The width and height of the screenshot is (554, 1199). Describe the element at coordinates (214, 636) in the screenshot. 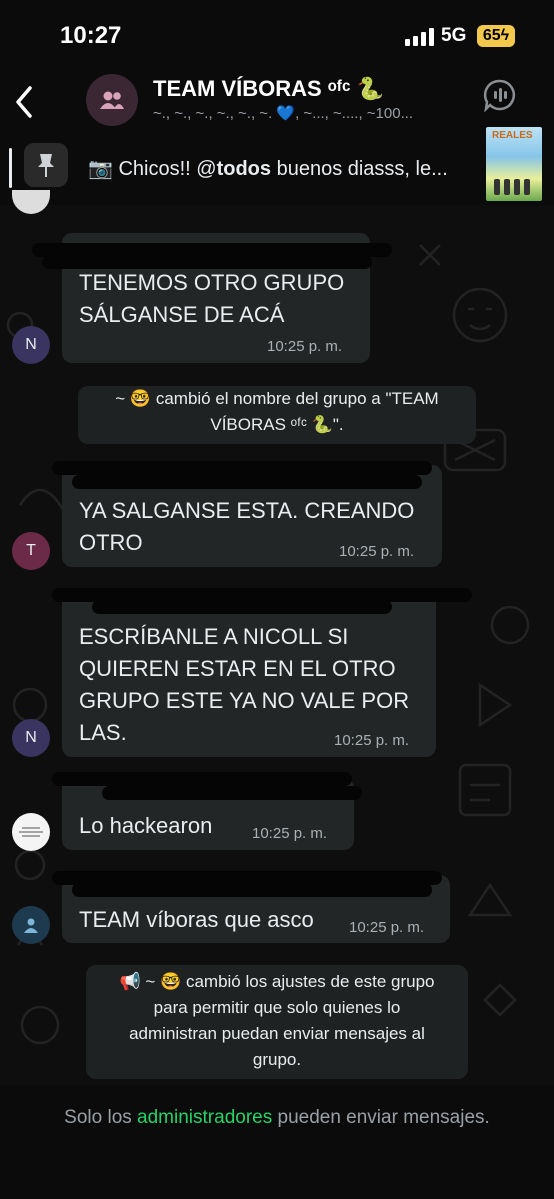

I see `message-line: ESCRÍBANLE A NICOLL SI` at that location.